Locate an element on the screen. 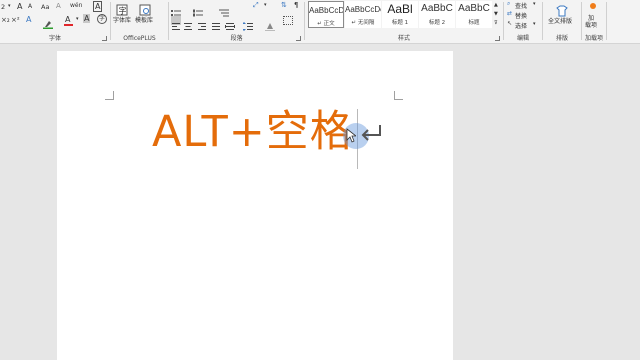  find-button: 查找 is located at coordinates (521, 5).